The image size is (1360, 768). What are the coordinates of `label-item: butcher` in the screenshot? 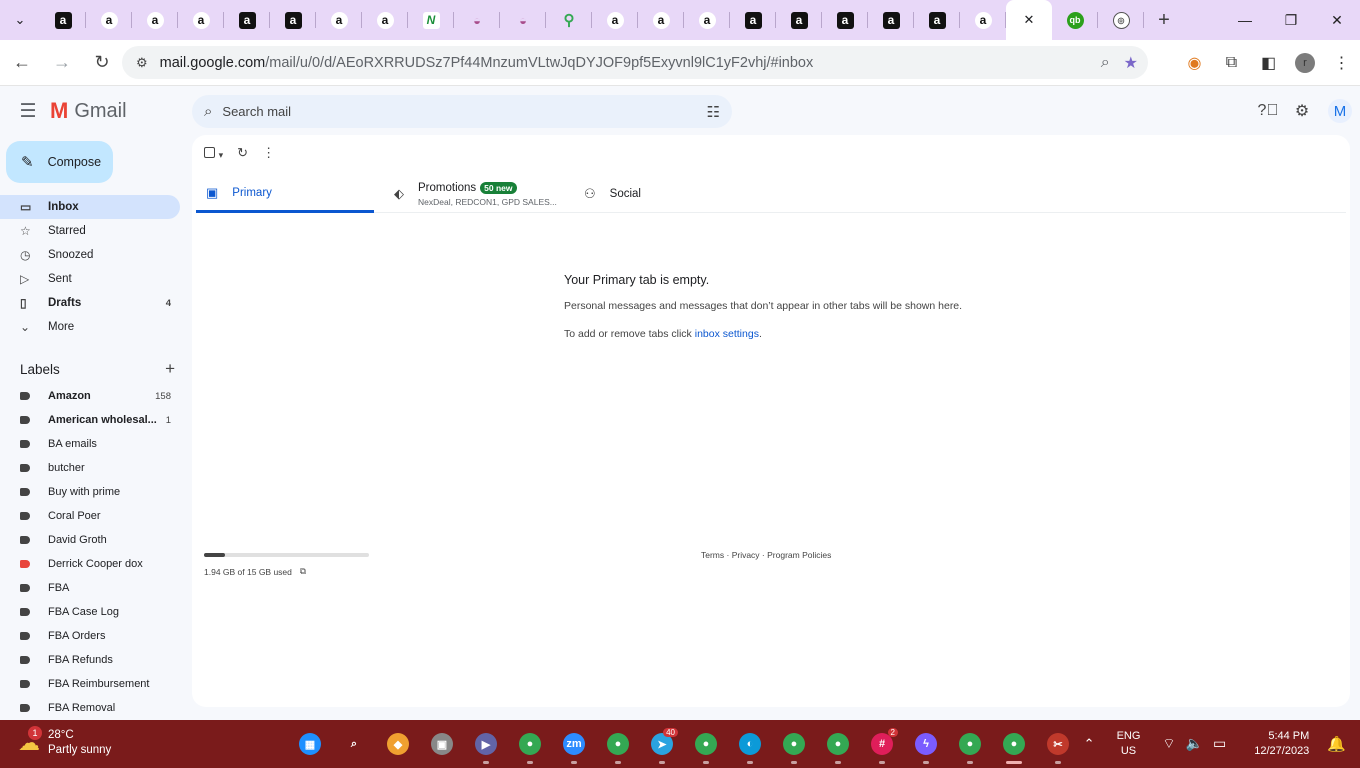 It's located at (90, 468).